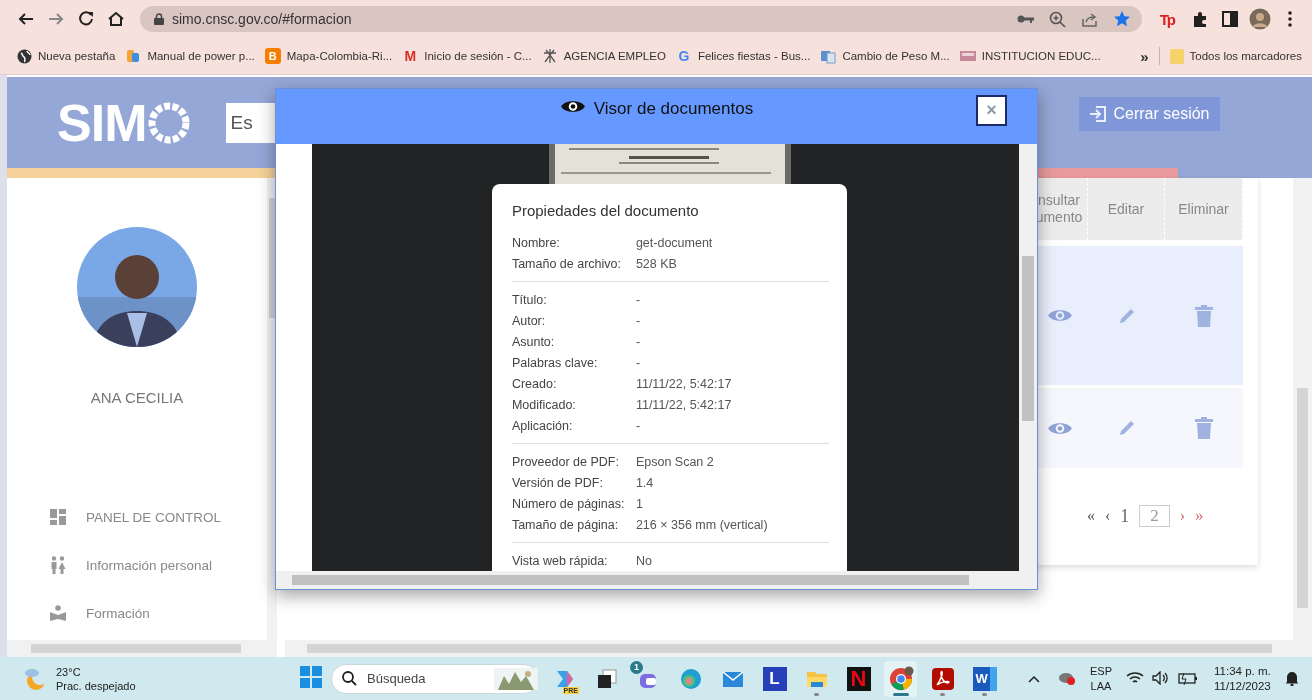 The height and width of the screenshot is (700, 1312). Describe the element at coordinates (137, 397) in the screenshot. I see `user-name: ANA CECILIA` at that location.